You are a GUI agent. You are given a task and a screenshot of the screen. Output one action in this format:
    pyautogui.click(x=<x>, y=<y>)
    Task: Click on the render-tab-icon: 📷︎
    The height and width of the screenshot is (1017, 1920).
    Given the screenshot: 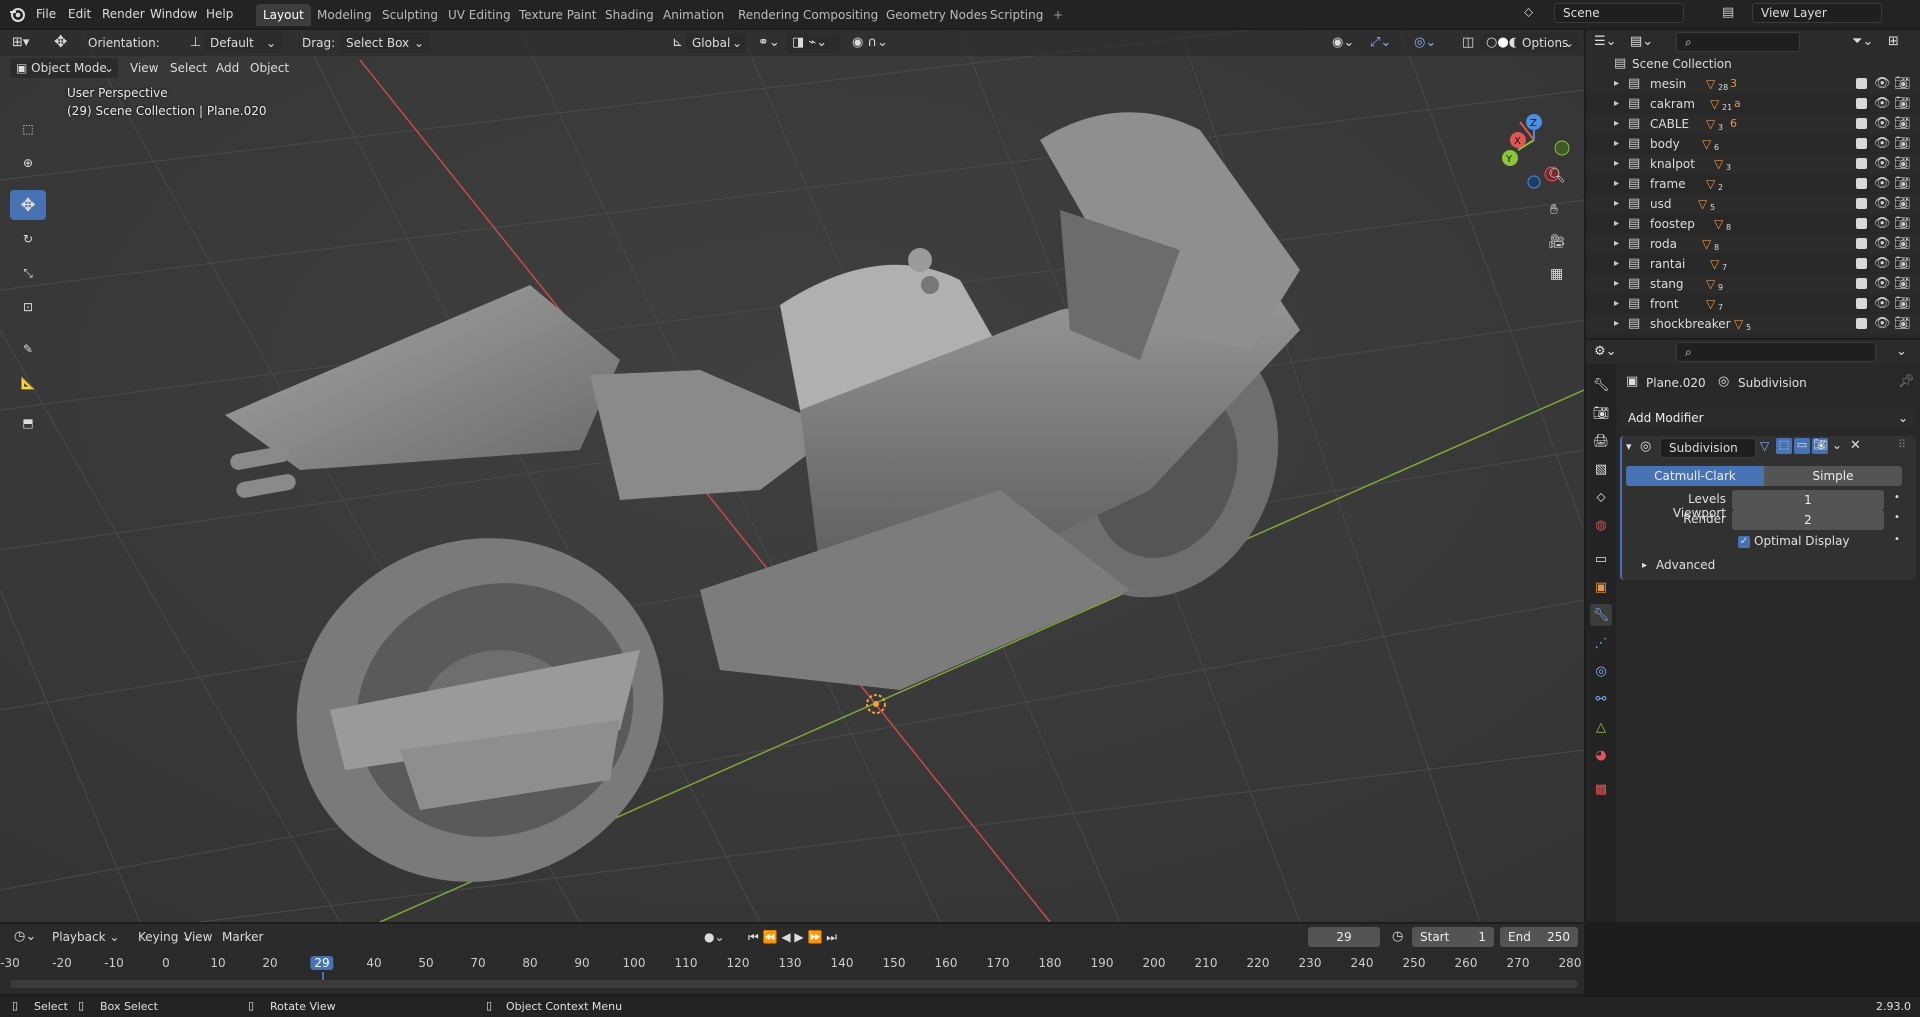 What is the action you would take?
    pyautogui.click(x=1601, y=413)
    